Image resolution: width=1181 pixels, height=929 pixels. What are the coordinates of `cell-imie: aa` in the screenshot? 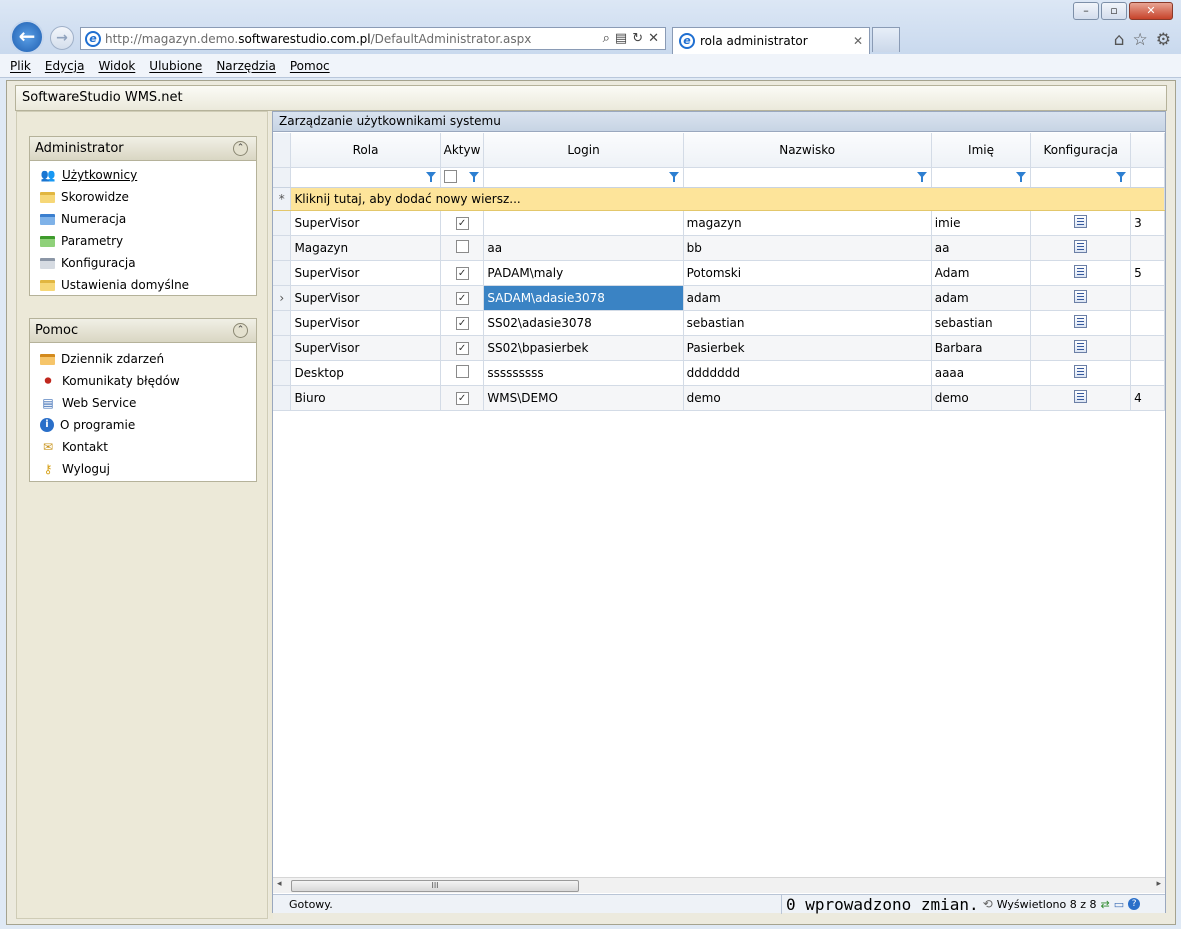 It's located at (981, 248).